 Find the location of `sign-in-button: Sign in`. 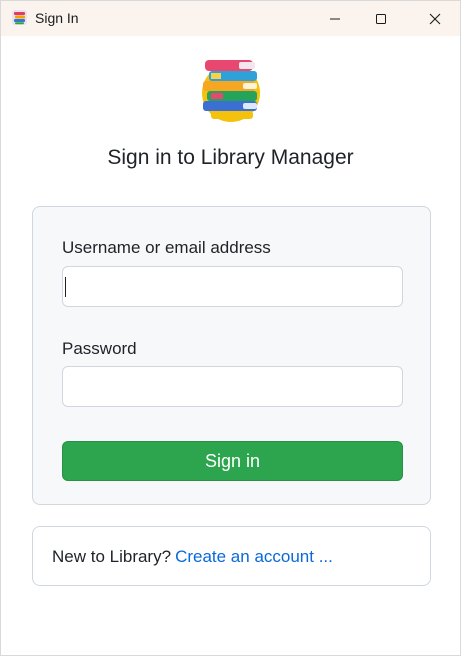

sign-in-button: Sign in is located at coordinates (232, 461).